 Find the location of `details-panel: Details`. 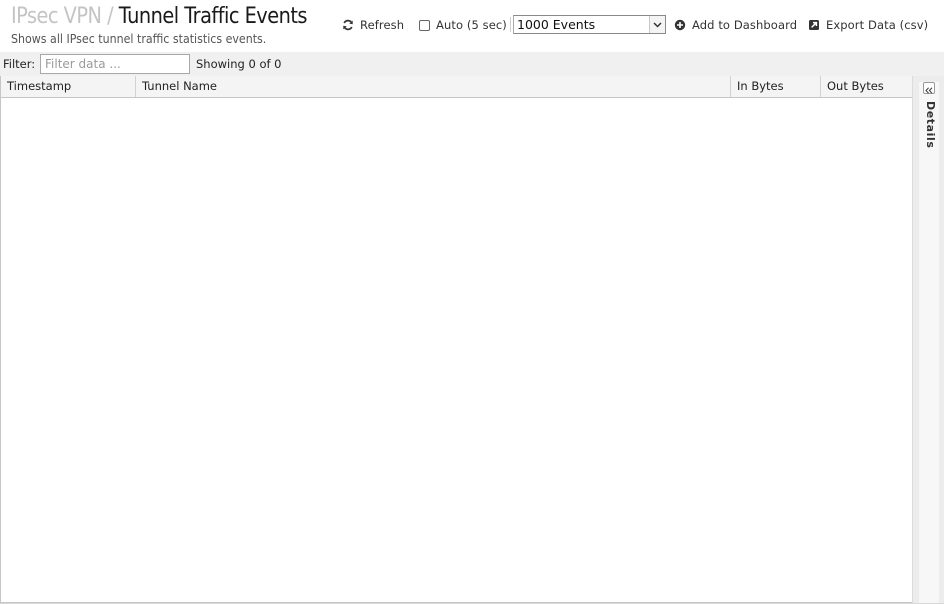

details-panel: Details is located at coordinates (928, 340).